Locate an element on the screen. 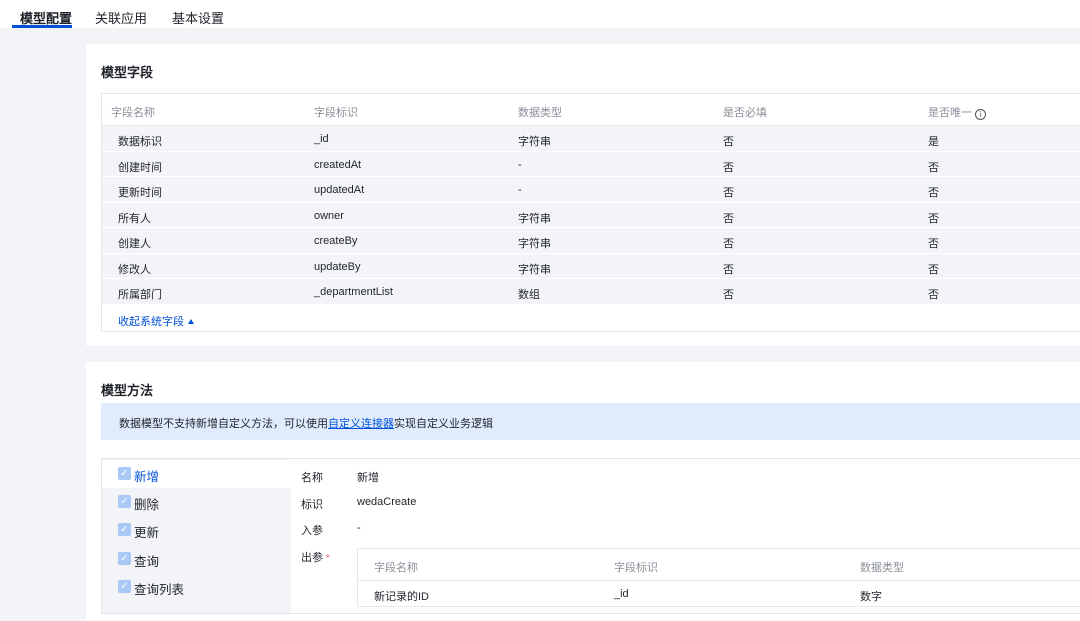  table-cell: 创建人 is located at coordinates (134, 244).